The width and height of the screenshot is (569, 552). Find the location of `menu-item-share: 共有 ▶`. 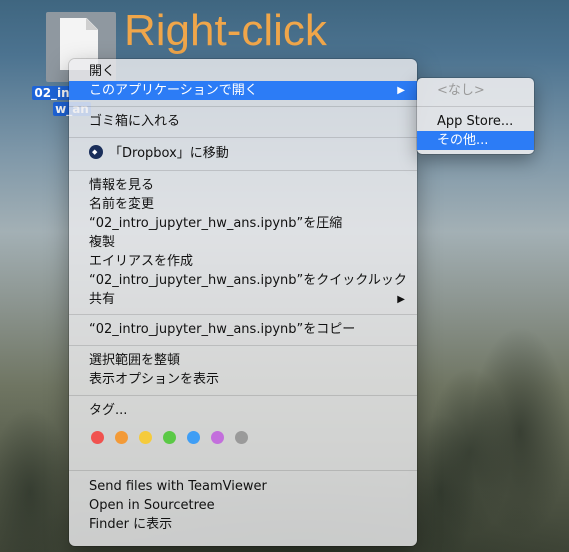

menu-item-share: 共有 ▶ is located at coordinates (243, 299).